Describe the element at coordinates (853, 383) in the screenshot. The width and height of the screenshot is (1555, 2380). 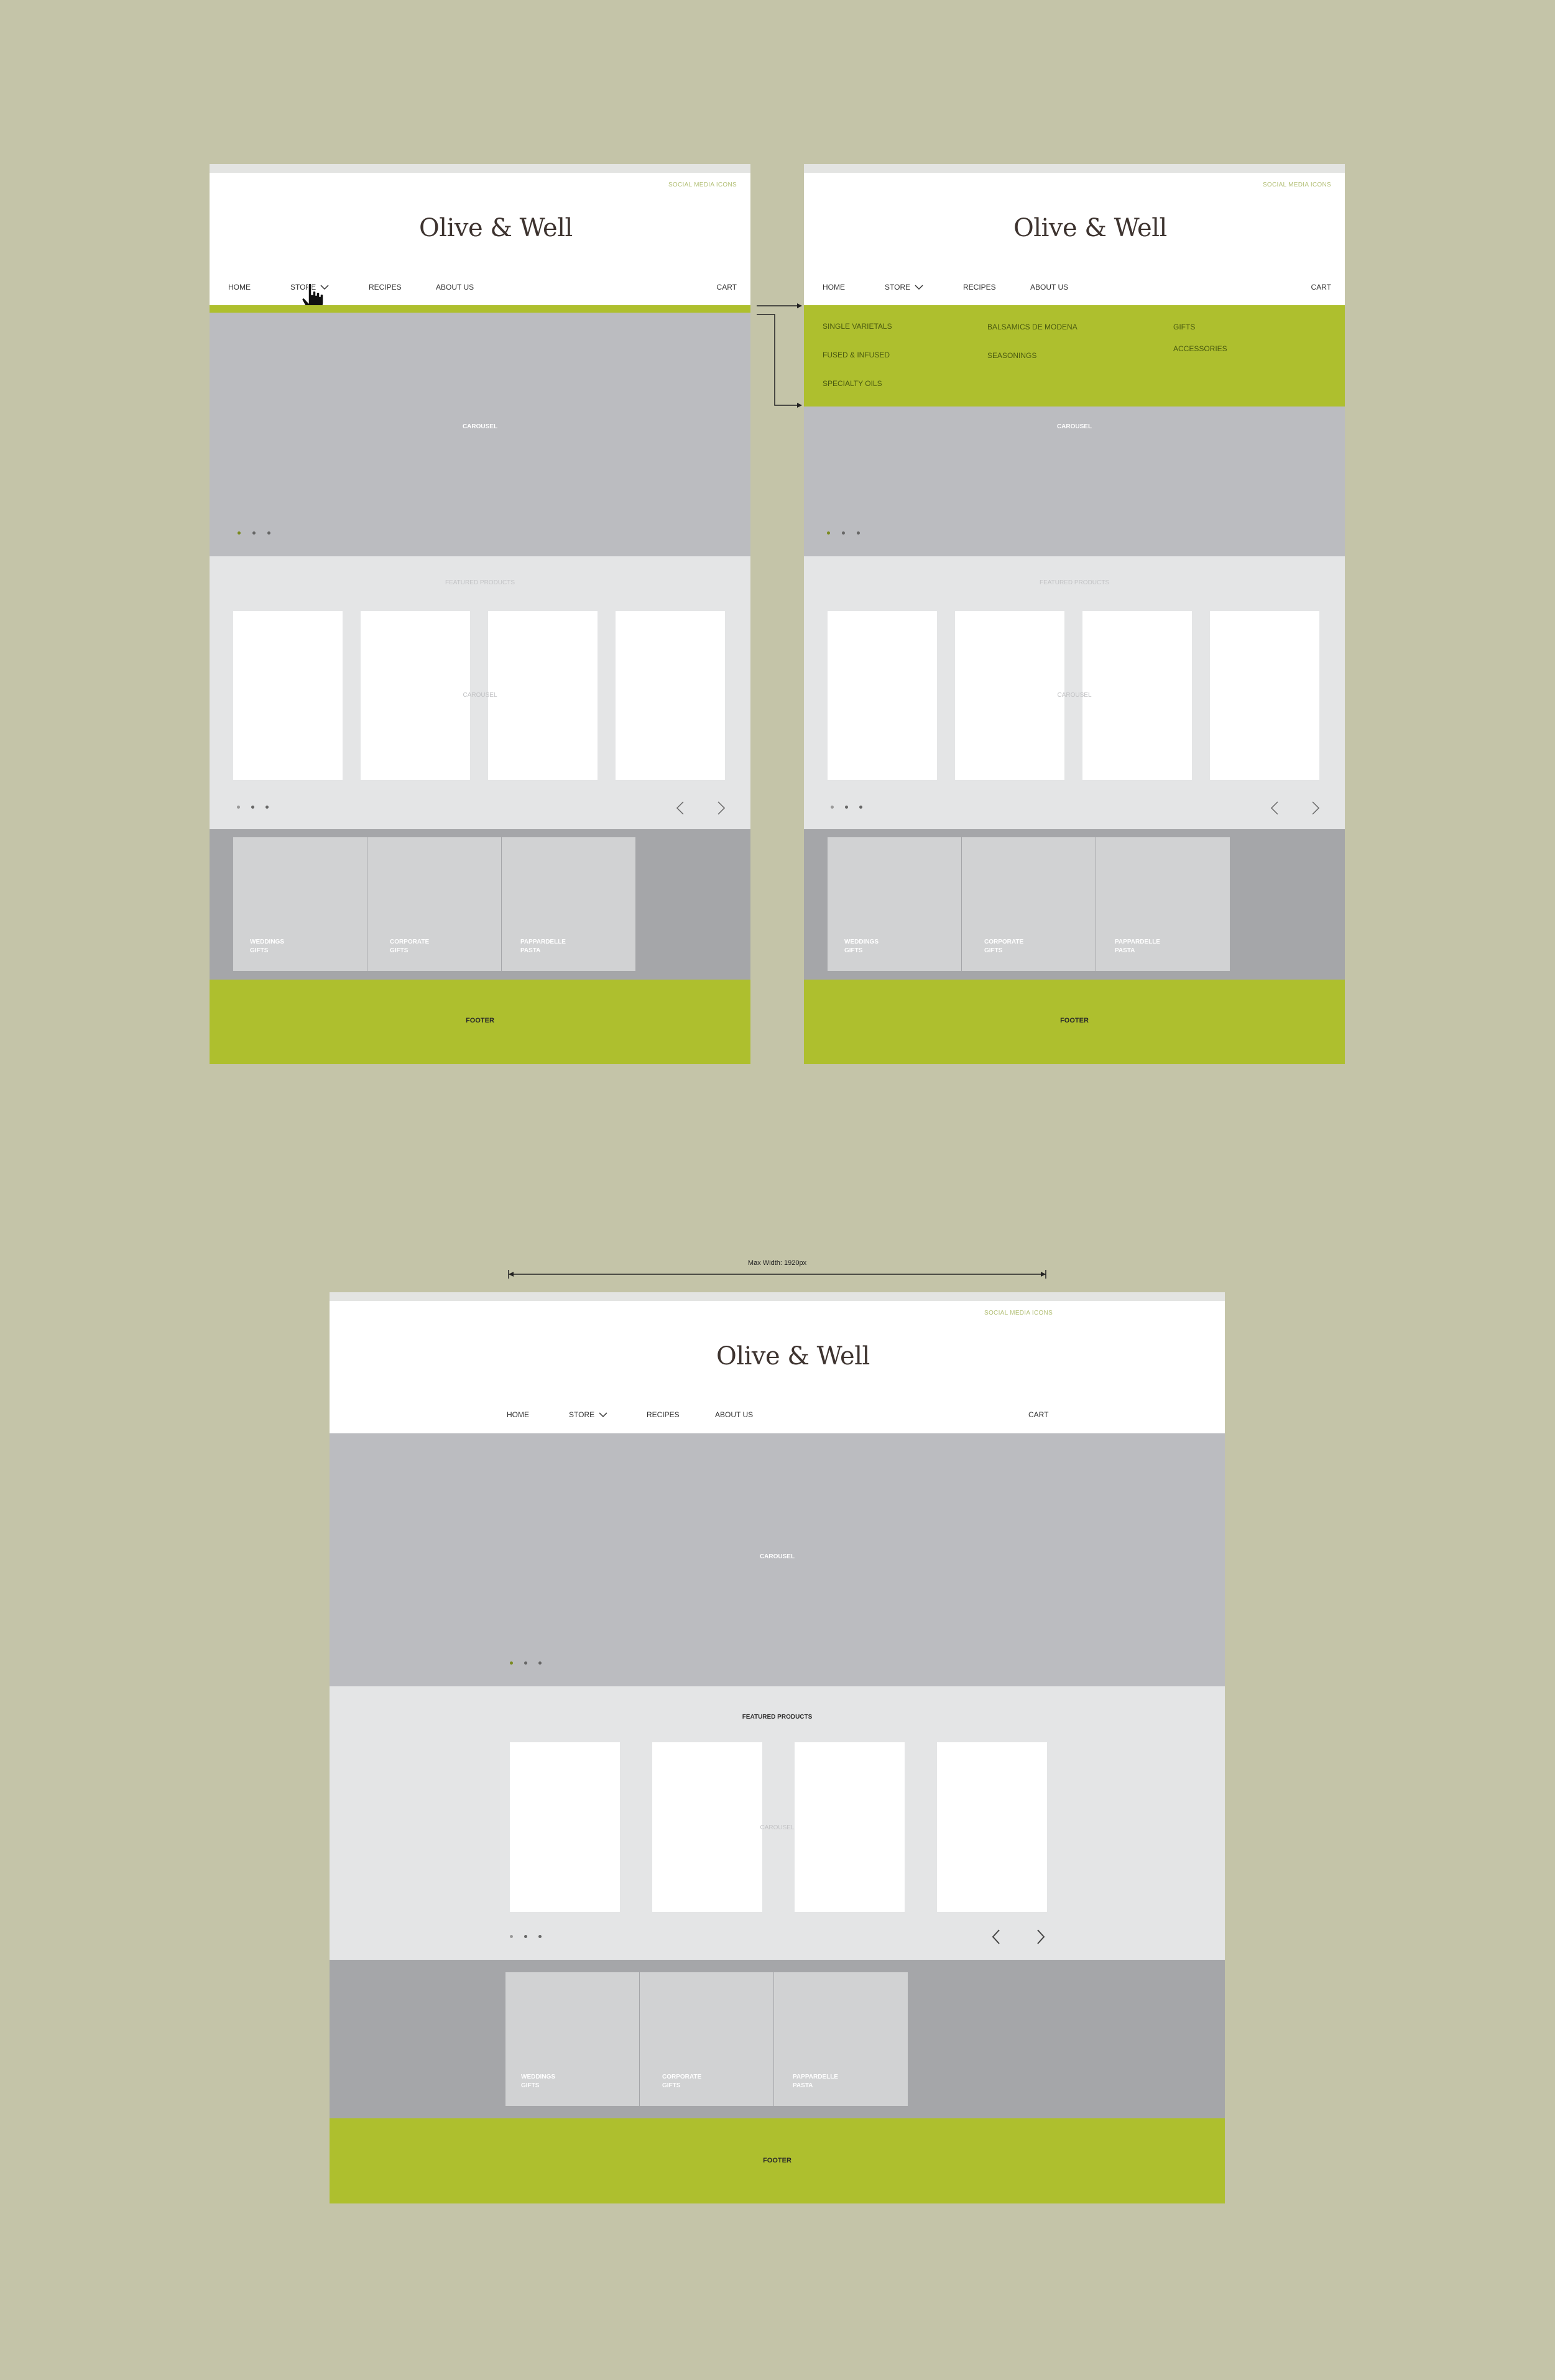
I see `dropdown-item-specialty-oils: SPECIALTY OILS` at that location.